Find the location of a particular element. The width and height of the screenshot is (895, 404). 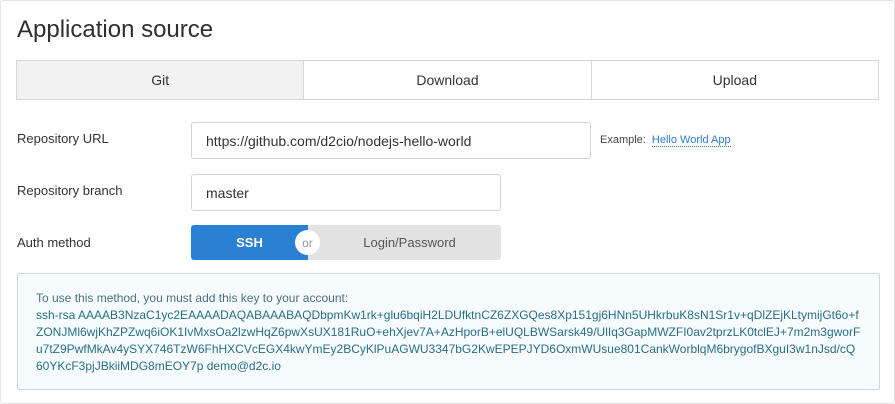

tab-upload: Upload is located at coordinates (734, 80).